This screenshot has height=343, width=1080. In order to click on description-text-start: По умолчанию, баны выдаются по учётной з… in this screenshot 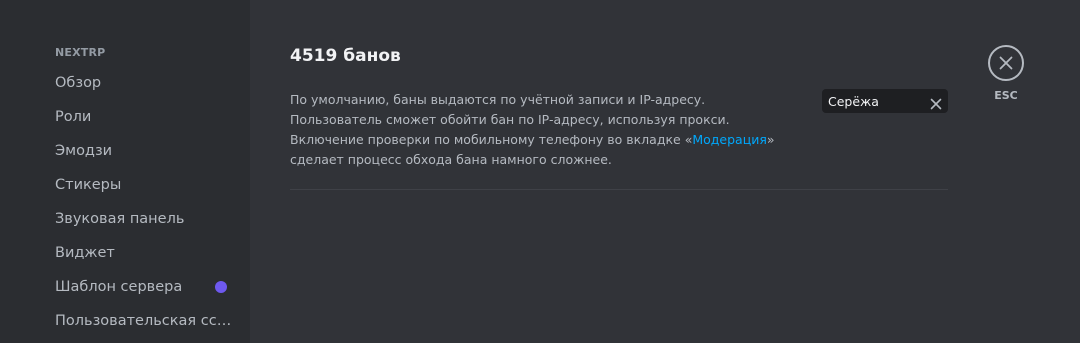, I will do `click(510, 119)`.